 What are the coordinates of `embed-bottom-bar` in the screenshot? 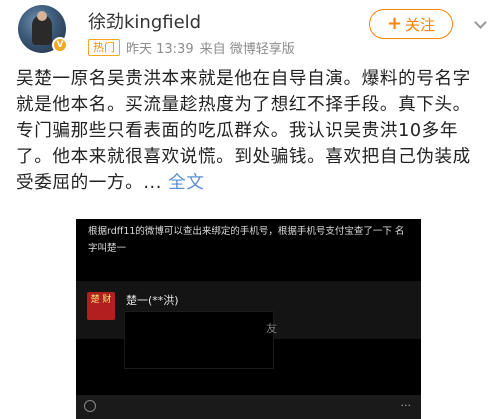 It's located at (248, 407).